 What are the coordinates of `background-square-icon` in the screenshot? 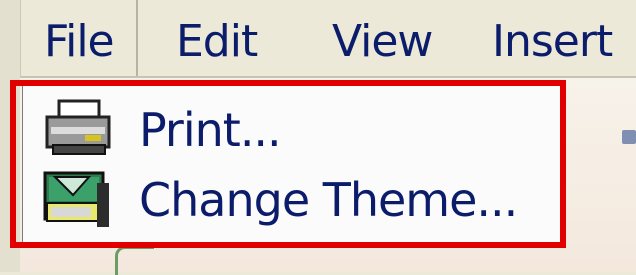 It's located at (629, 137).